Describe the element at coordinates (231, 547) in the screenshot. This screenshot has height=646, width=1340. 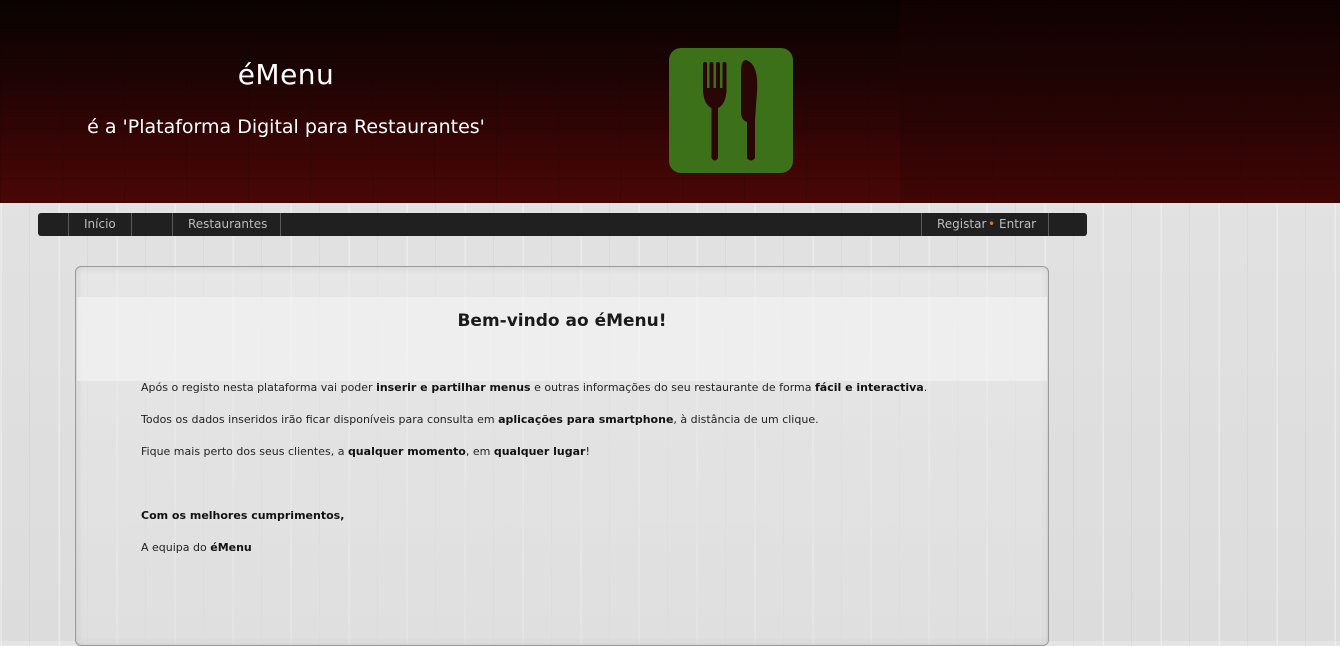
I see `emphasis-text: éMenu` at that location.